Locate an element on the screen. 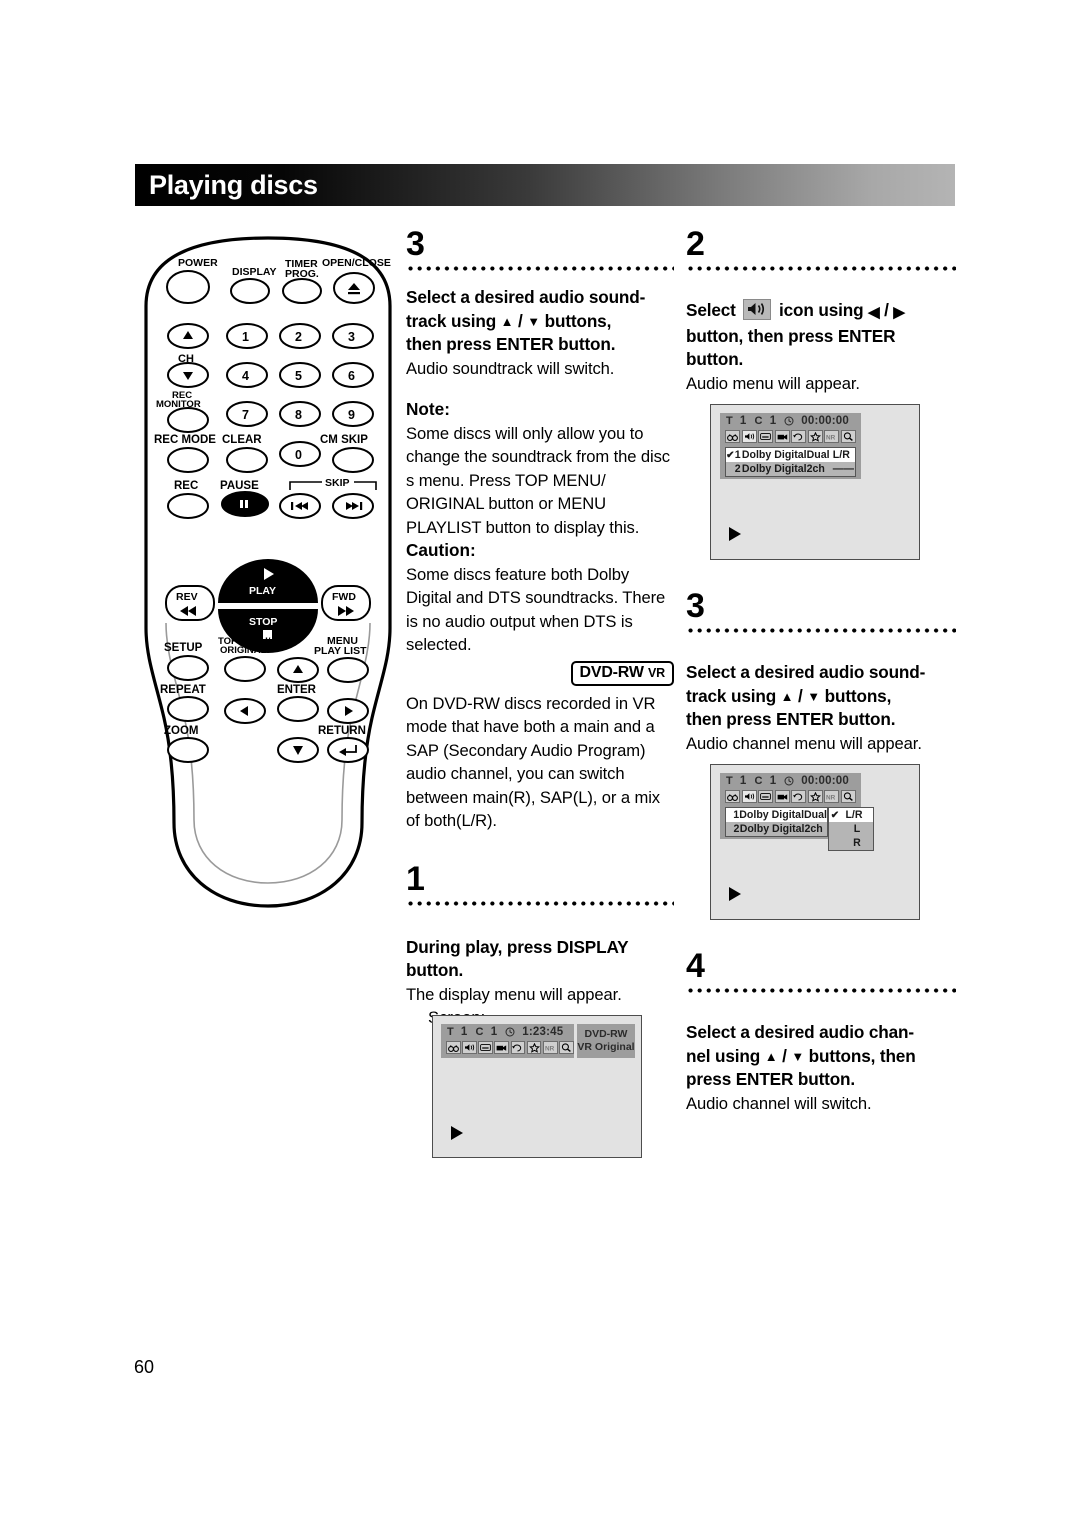 The width and height of the screenshot is (1080, 1528). disc-format-indicator: DVD-RW VR Original is located at coordinates (606, 1041).